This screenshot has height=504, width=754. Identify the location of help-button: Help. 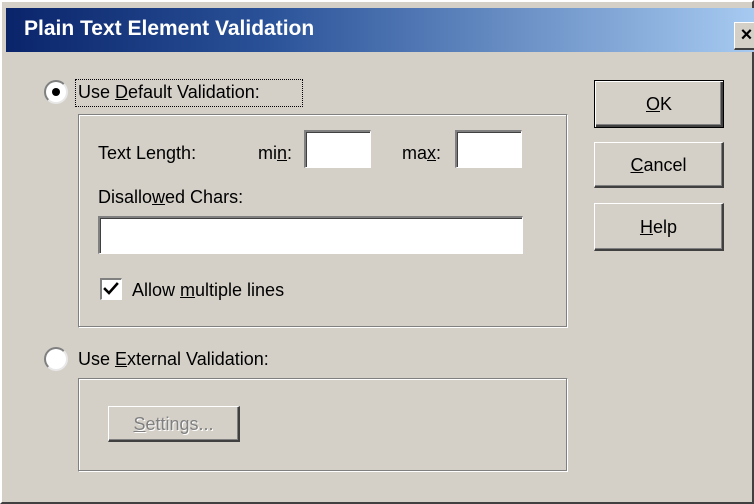
(659, 227).